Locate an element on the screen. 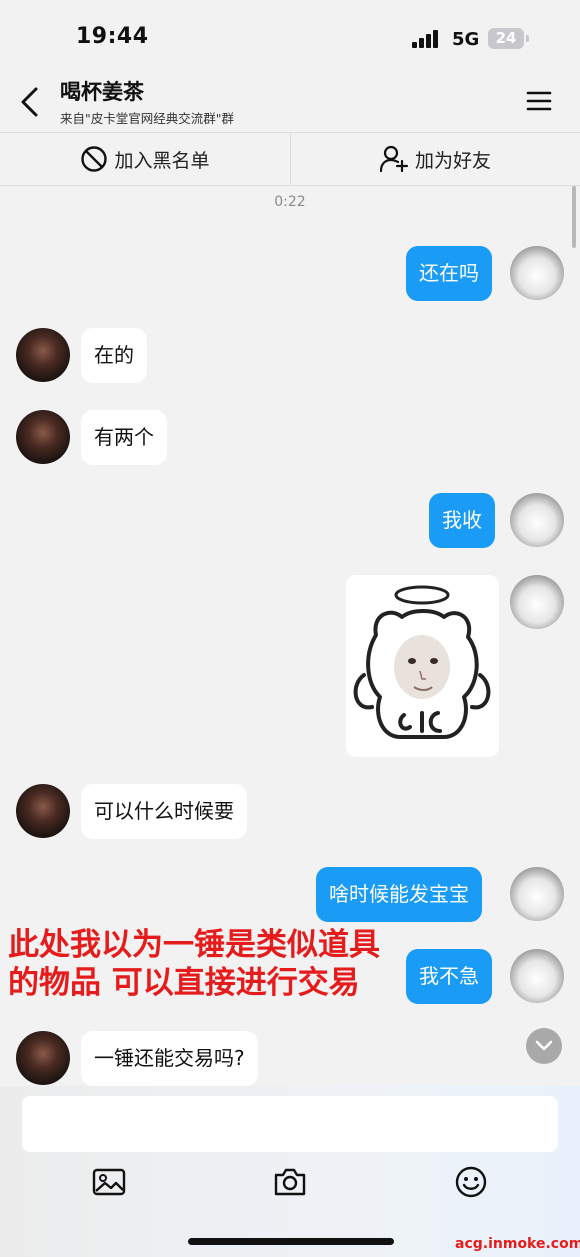 The image size is (580, 1257). image-icon is located at coordinates (109, 1182).